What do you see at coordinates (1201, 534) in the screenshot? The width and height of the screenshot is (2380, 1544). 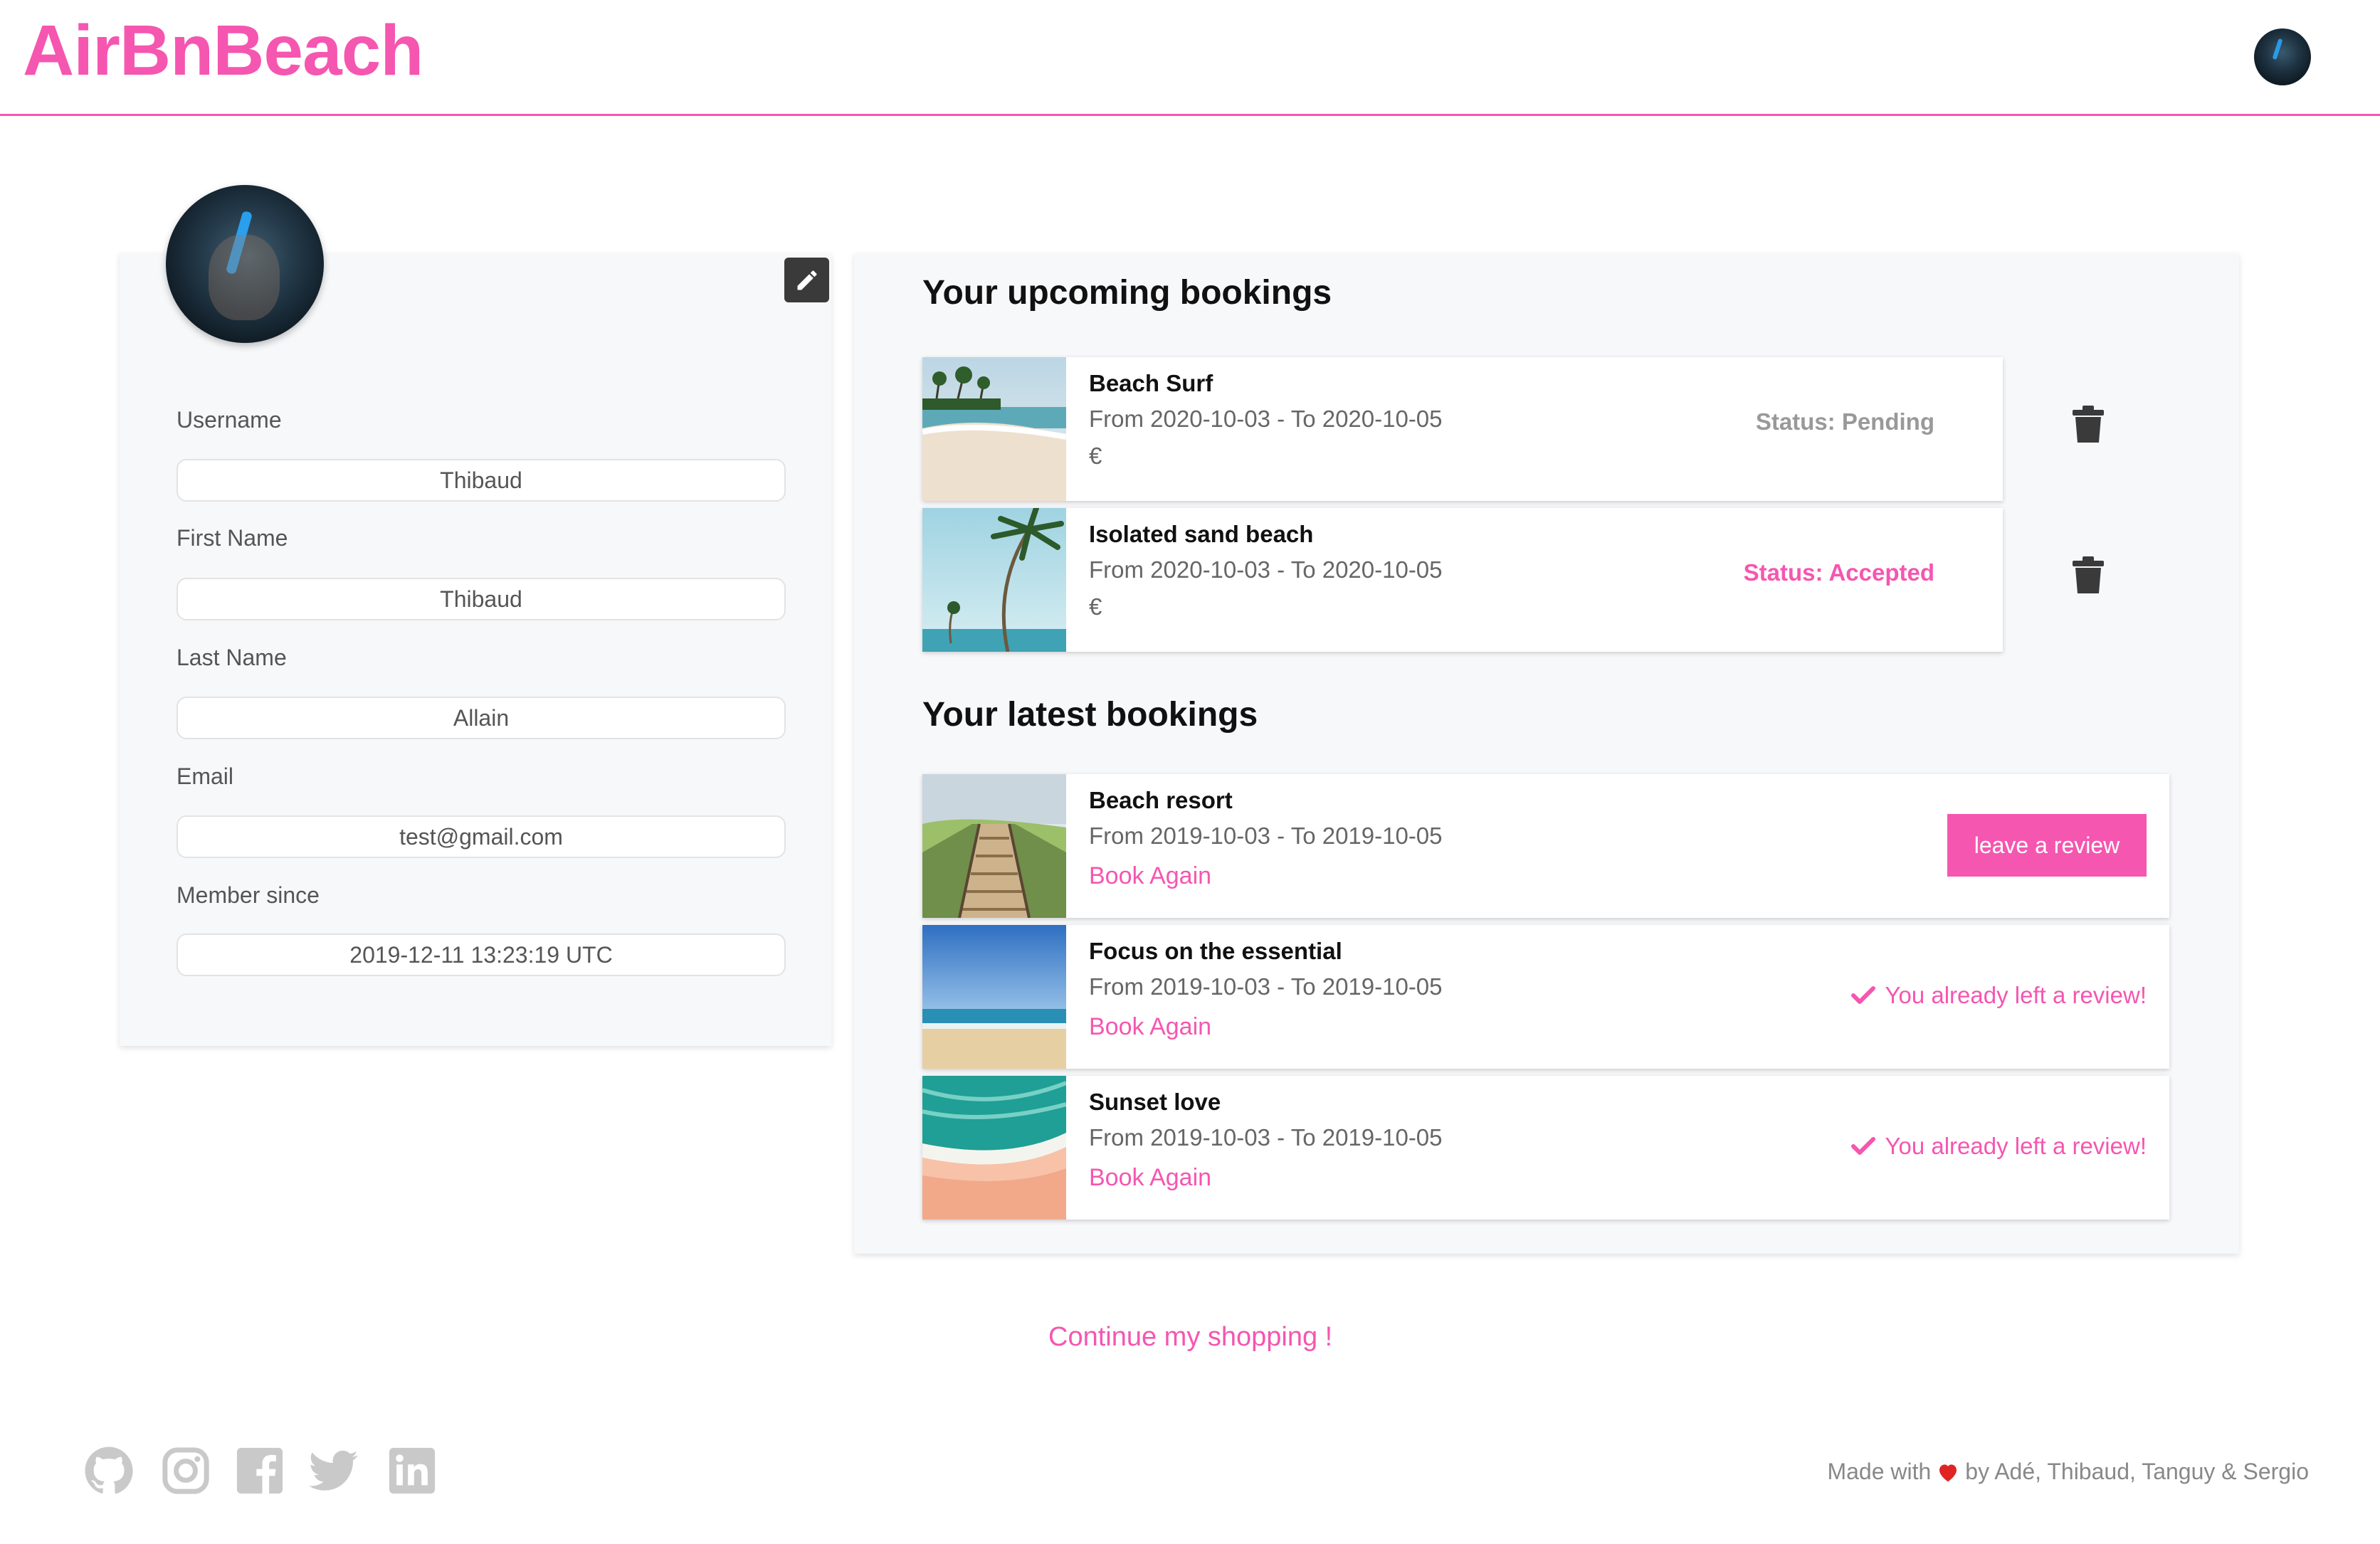 I see `booking-title: Isolated sand beach` at bounding box center [1201, 534].